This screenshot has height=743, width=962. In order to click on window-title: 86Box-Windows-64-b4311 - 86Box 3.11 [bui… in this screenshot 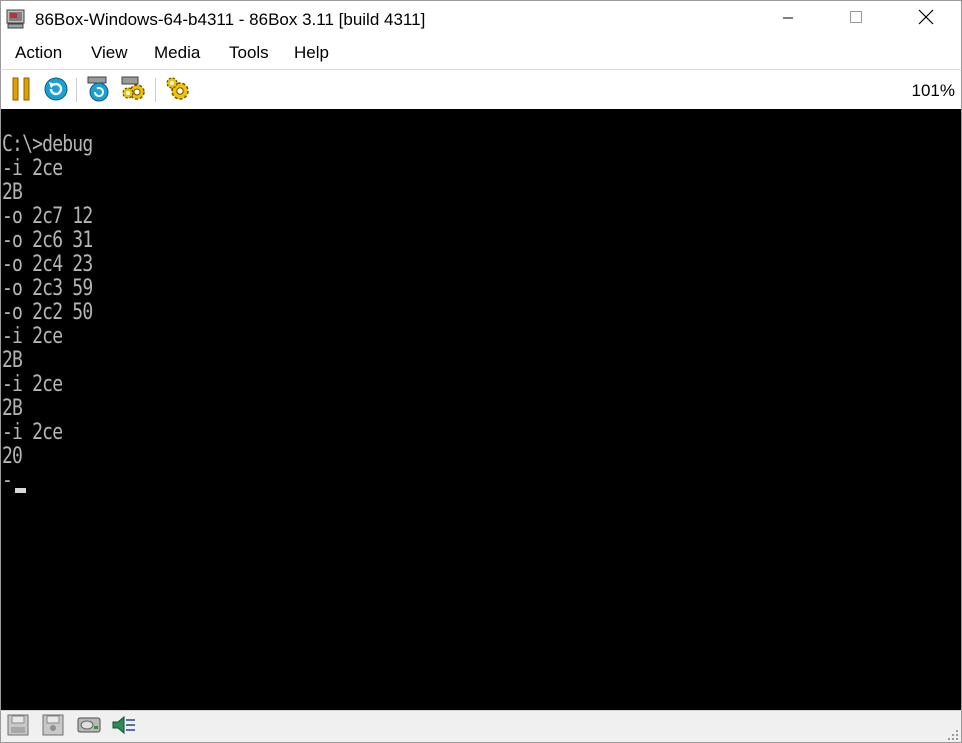, I will do `click(230, 19)`.